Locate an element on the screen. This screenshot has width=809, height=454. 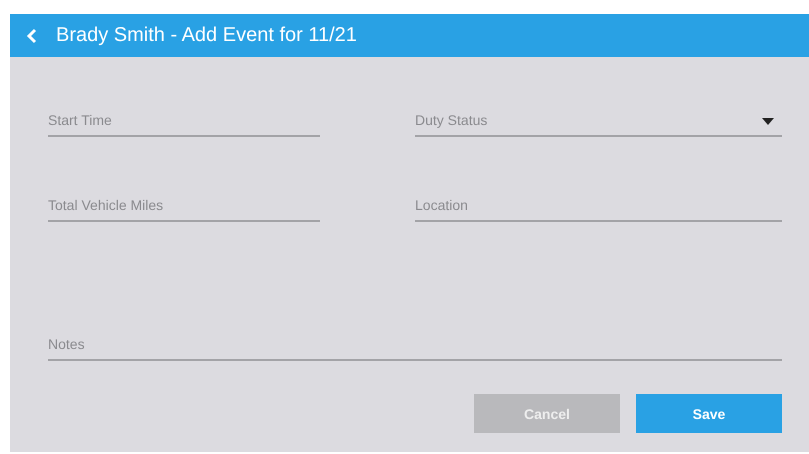
save-button: Save is located at coordinates (709, 413).